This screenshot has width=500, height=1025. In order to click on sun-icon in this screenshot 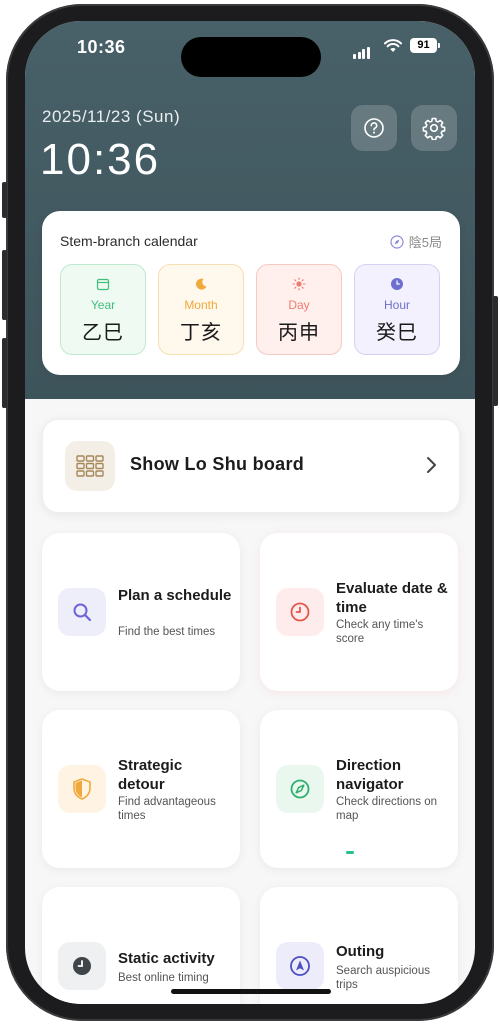, I will do `click(299, 284)`.